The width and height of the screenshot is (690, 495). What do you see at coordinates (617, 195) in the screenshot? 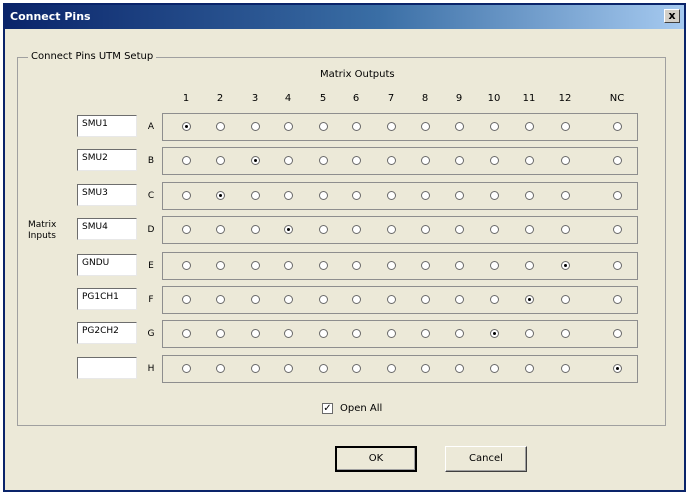
I see `radio-c-nc` at bounding box center [617, 195].